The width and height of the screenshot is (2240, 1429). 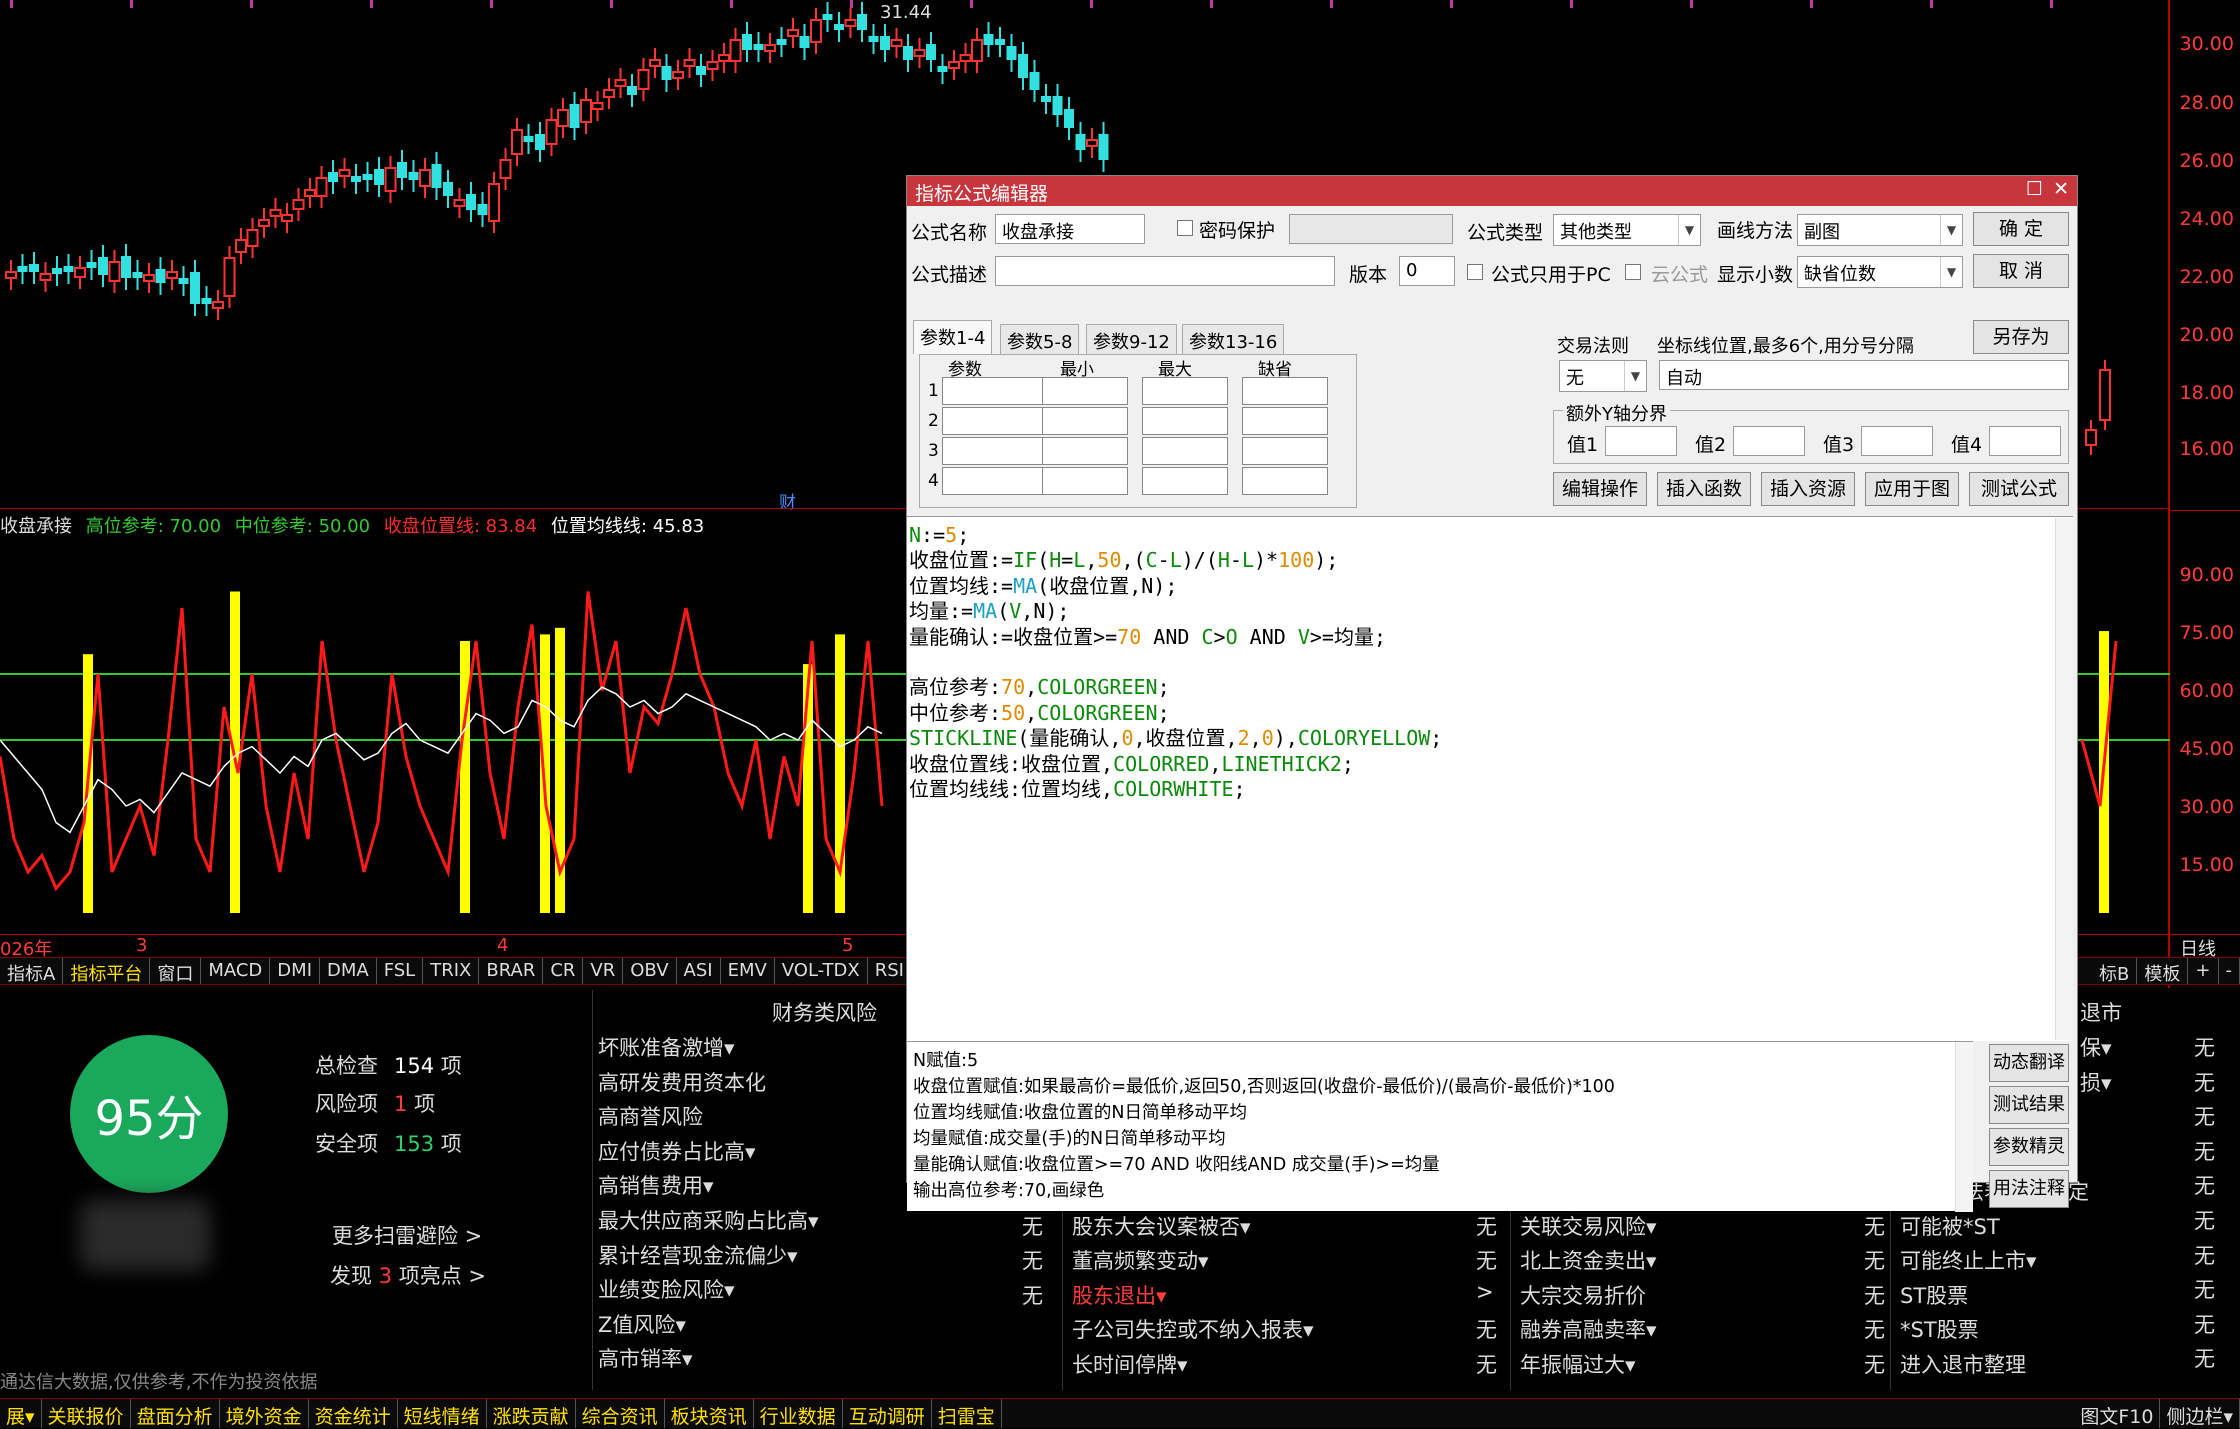 I want to click on tab-f10: 图文F10, so click(x=2117, y=1413).